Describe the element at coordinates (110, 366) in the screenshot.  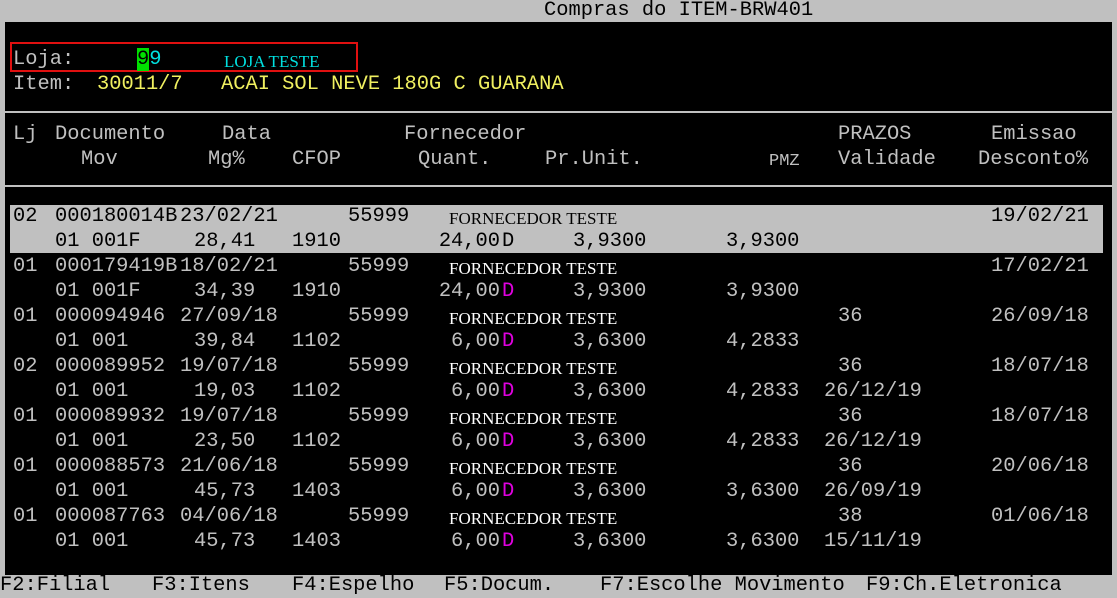
I see `cell-documento: 000089952` at that location.